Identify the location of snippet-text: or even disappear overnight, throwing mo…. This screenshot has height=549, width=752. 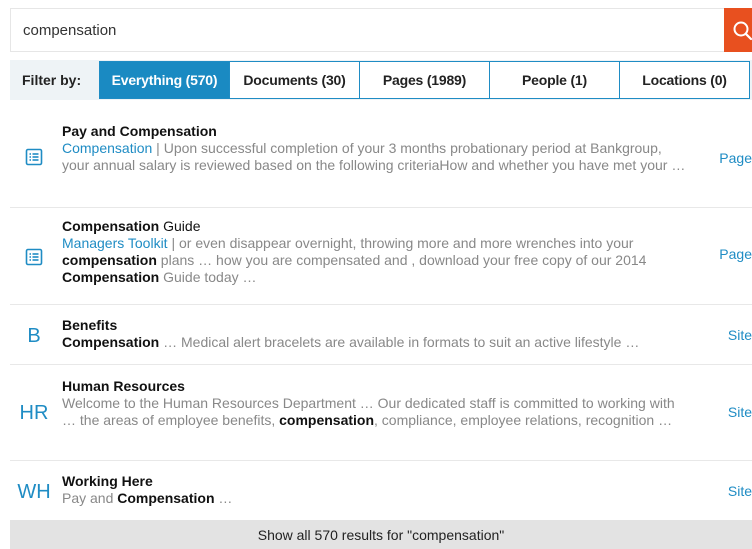
(406, 243).